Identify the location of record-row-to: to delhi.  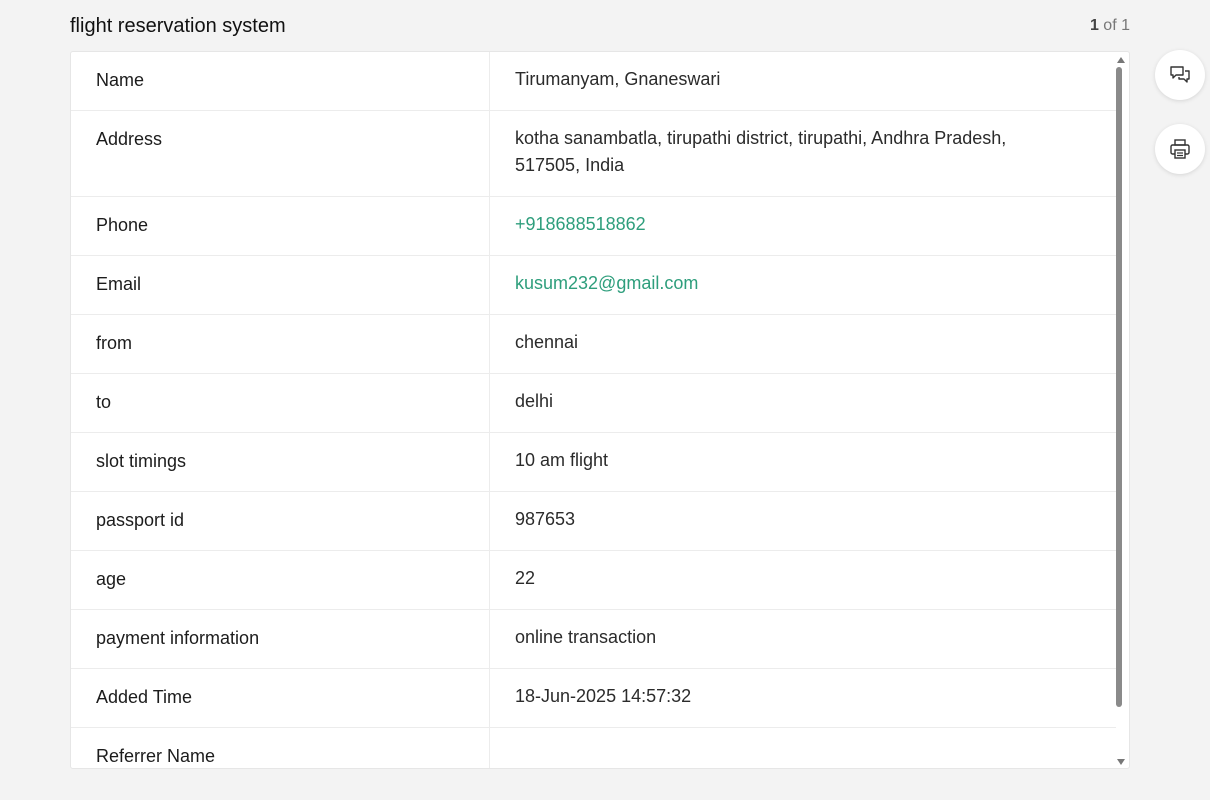
(593, 403).